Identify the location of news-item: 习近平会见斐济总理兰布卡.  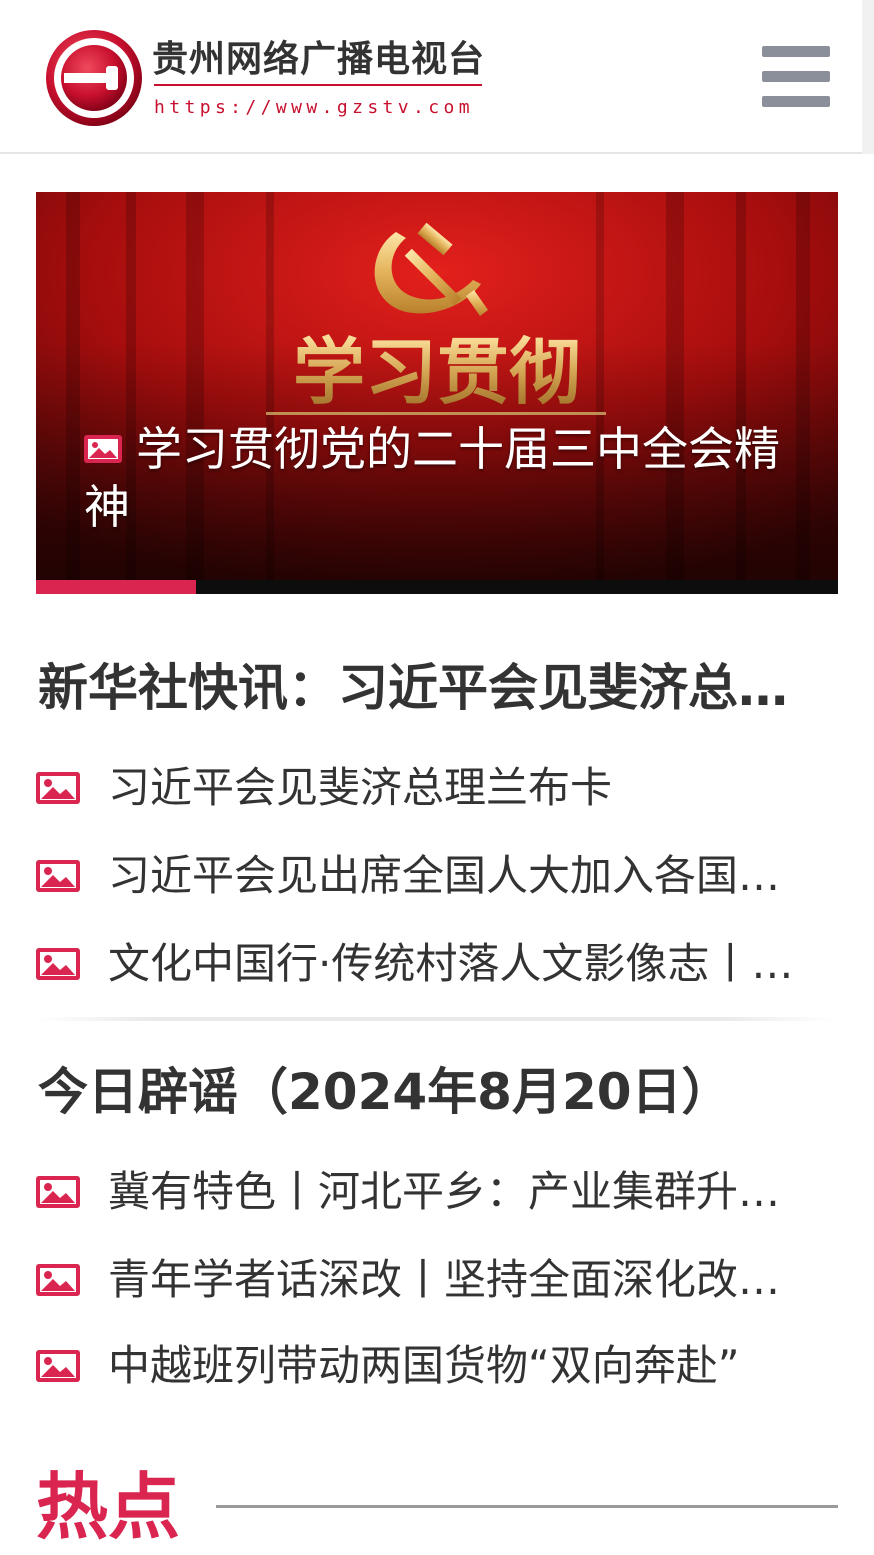
(436, 788).